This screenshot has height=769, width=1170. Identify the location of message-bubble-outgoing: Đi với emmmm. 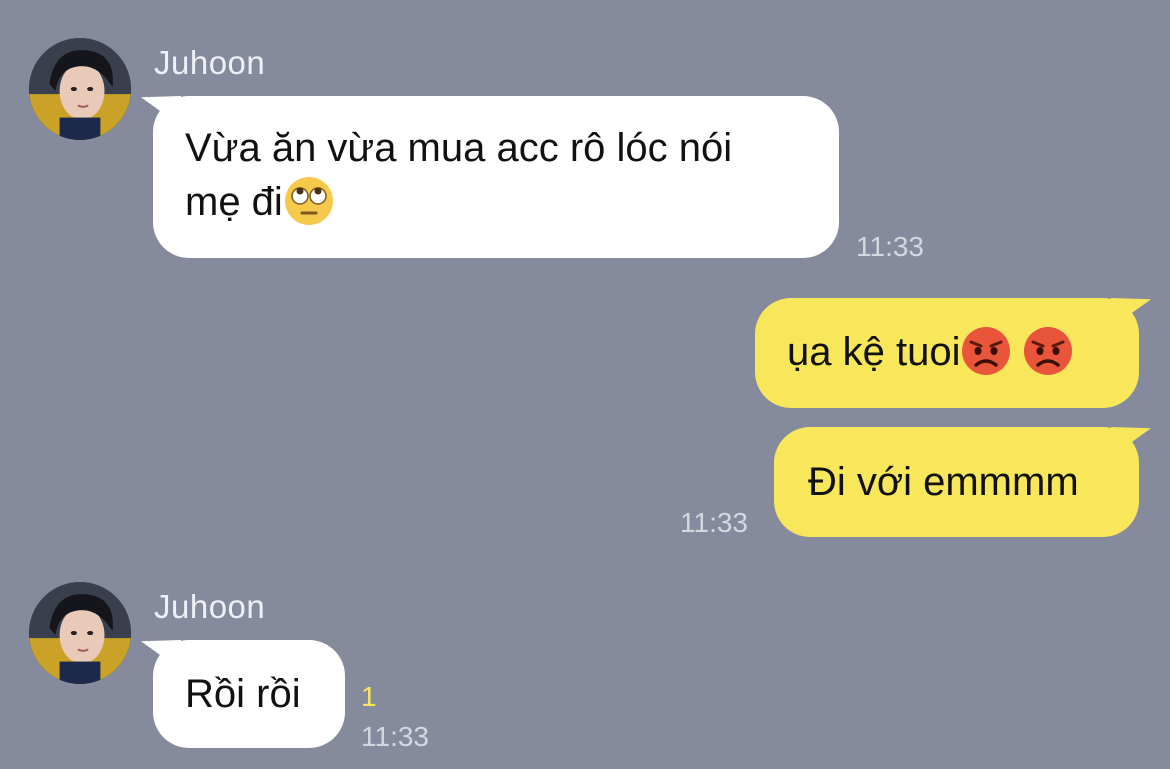
(956, 482).